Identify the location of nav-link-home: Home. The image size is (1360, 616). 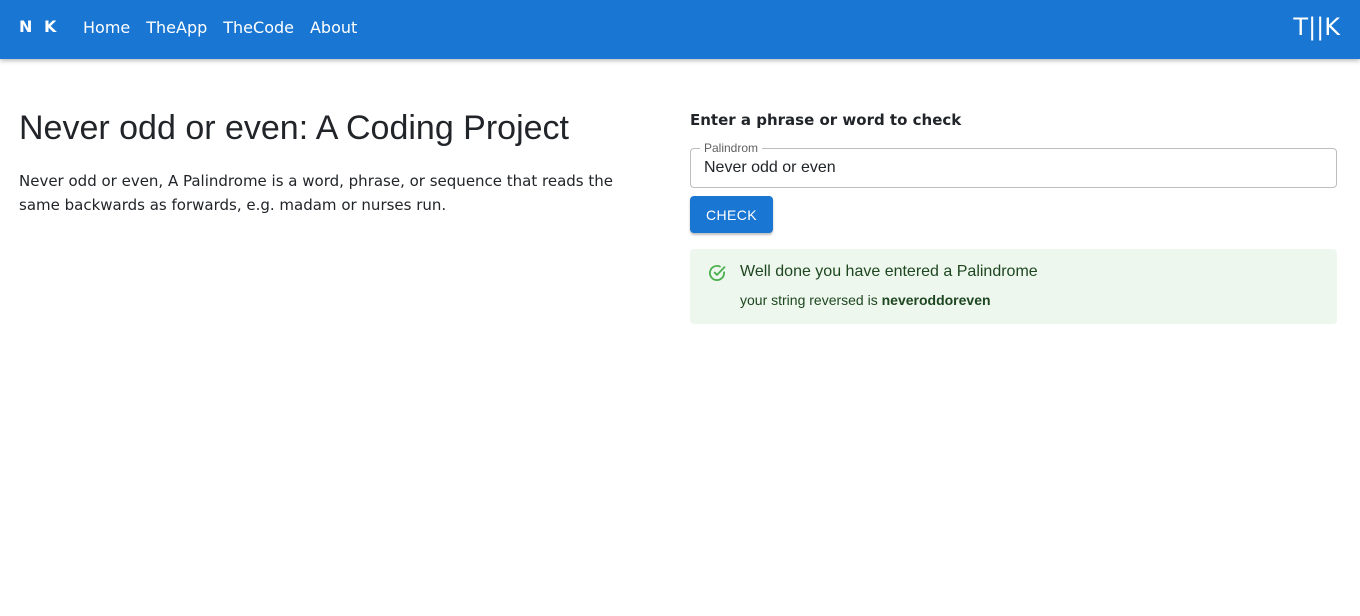
(106, 27).